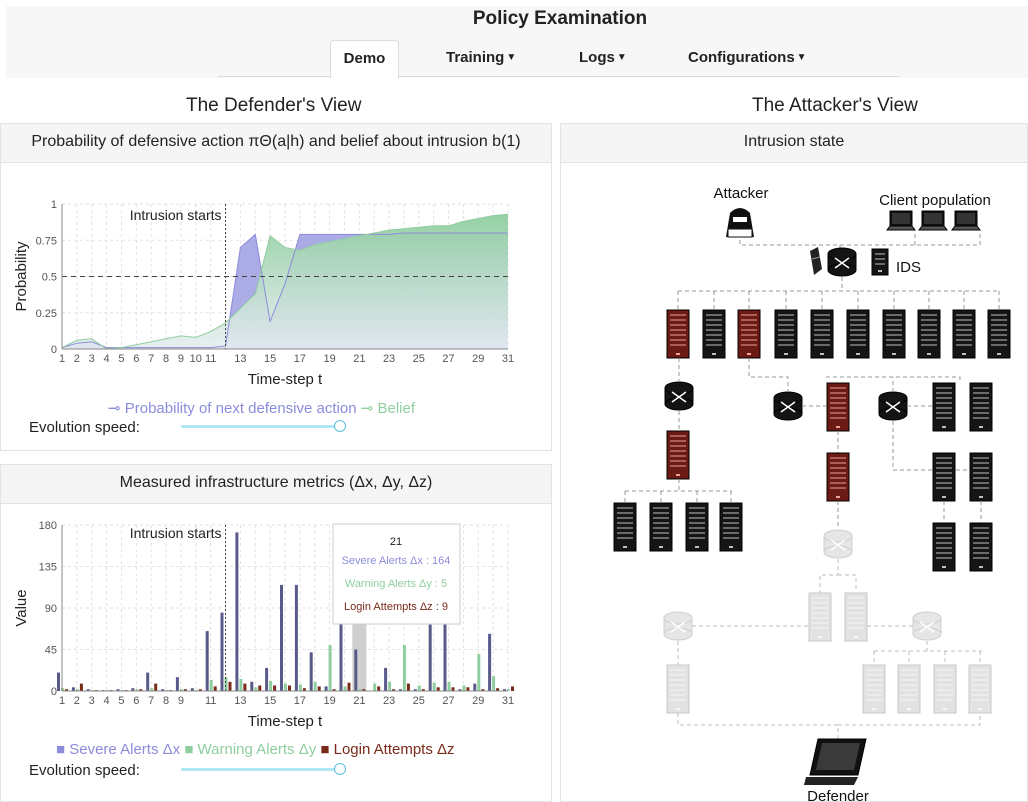 This screenshot has width=1028, height=802. Describe the element at coordinates (842, 262) in the screenshot. I see `gateway-router-icon` at that location.